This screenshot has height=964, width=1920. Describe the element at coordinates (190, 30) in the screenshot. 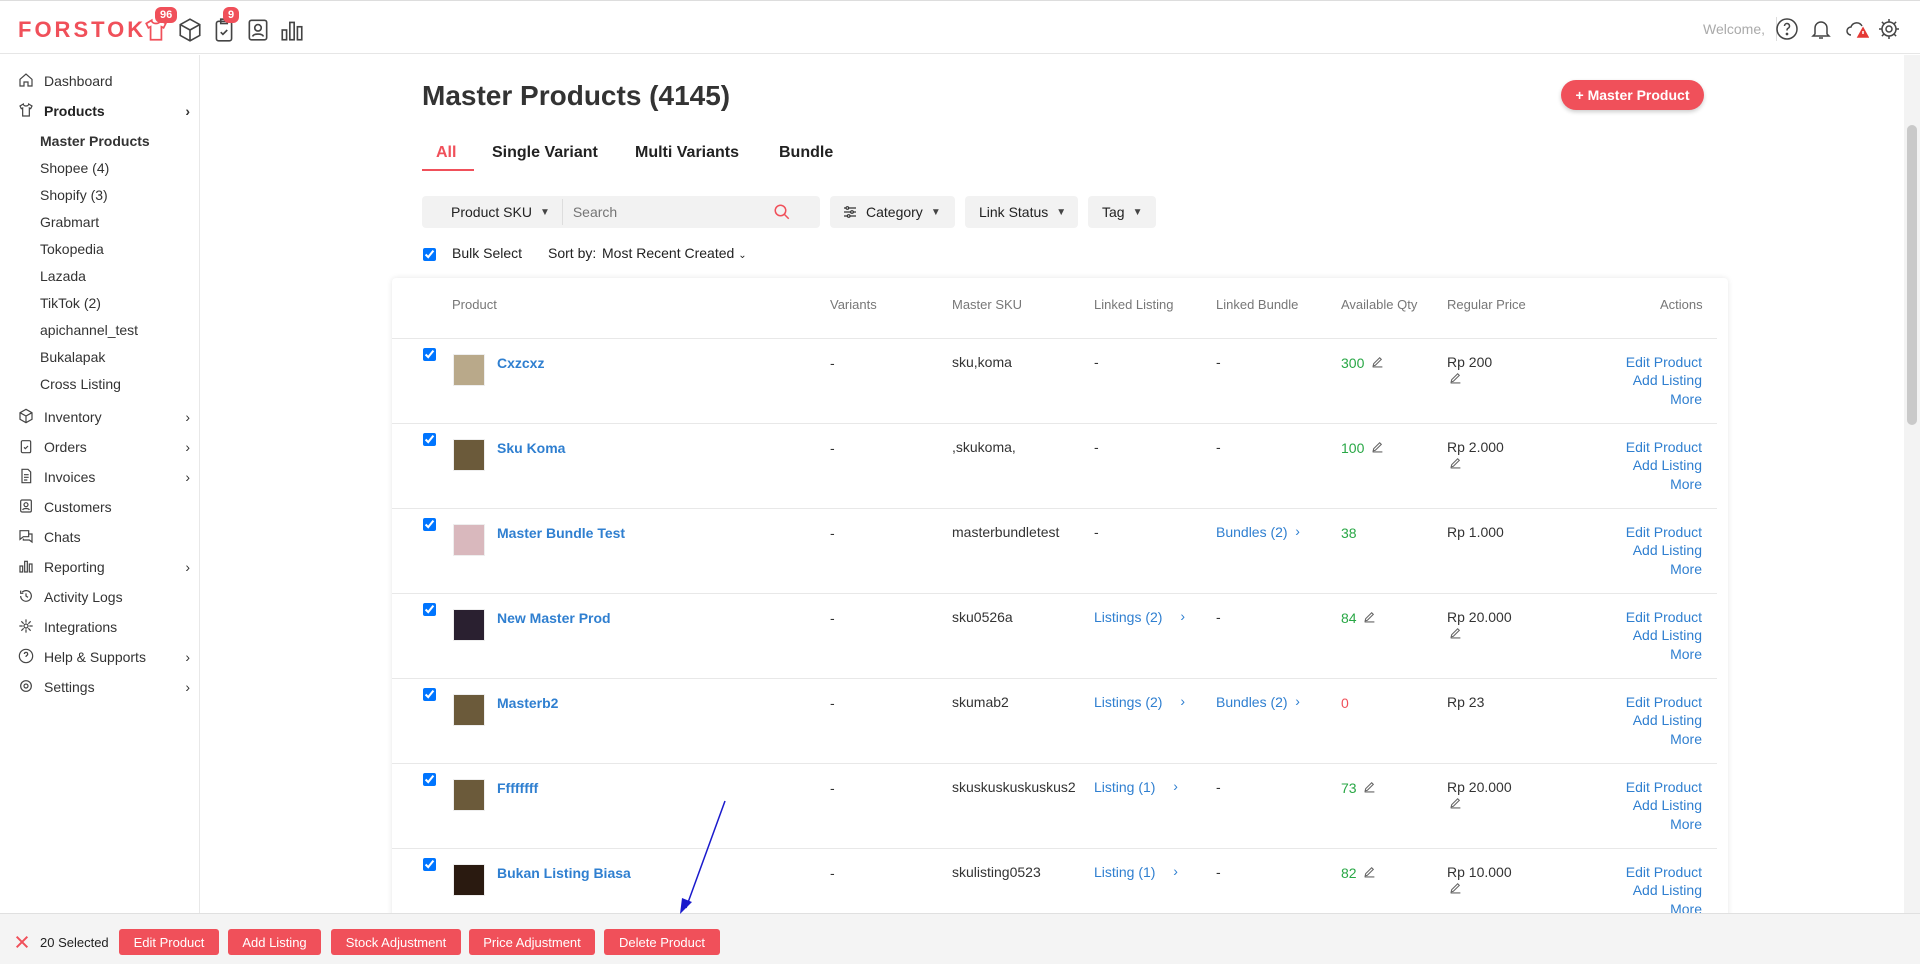

I see `inventory-box-icon` at that location.